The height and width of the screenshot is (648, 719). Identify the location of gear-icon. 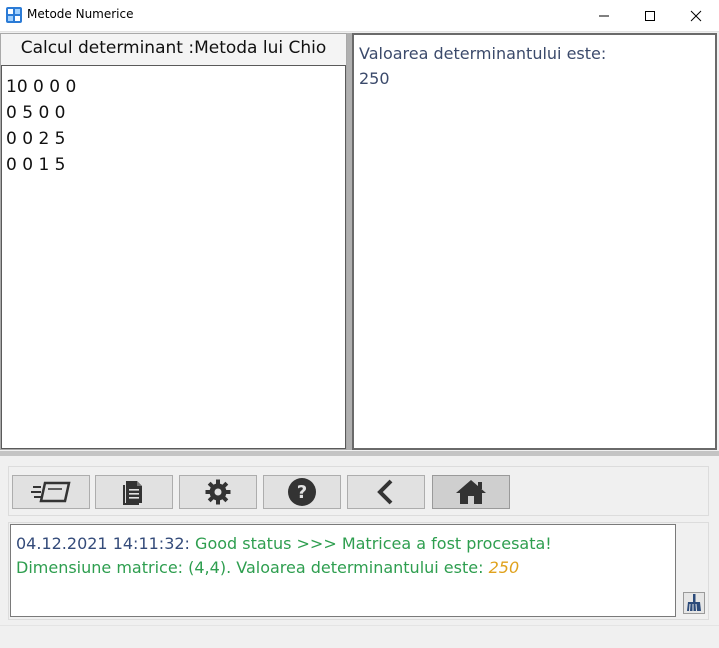
(218, 492).